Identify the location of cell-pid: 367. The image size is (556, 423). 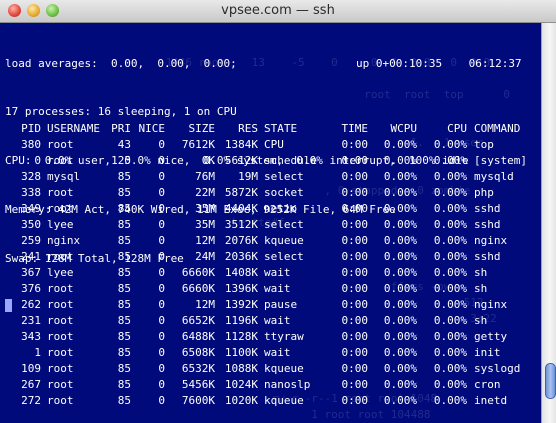
(31, 272).